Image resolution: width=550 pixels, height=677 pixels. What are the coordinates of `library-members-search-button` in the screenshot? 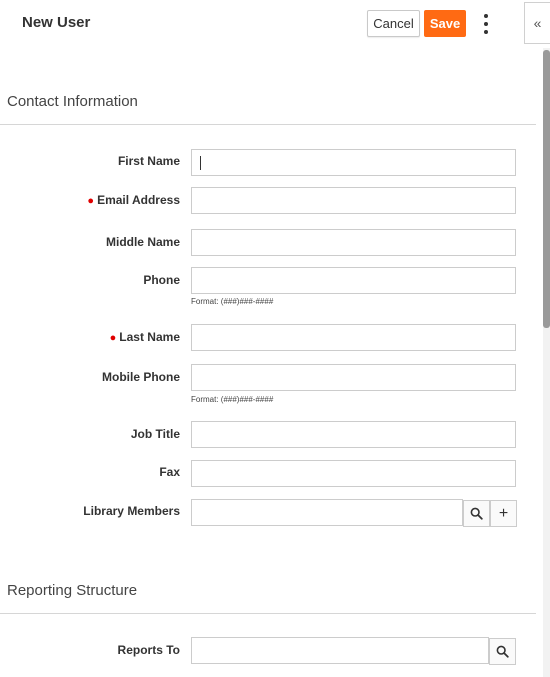 It's located at (476, 513).